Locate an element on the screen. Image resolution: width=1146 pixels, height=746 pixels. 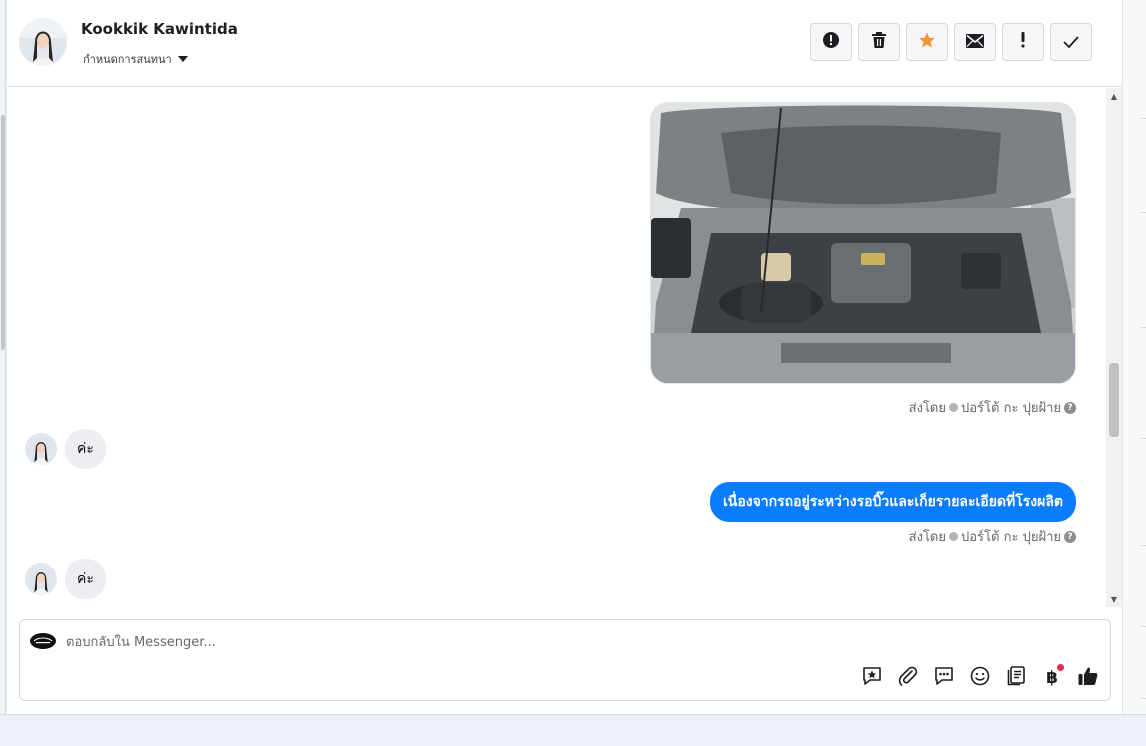
document-icon is located at coordinates (1016, 678).